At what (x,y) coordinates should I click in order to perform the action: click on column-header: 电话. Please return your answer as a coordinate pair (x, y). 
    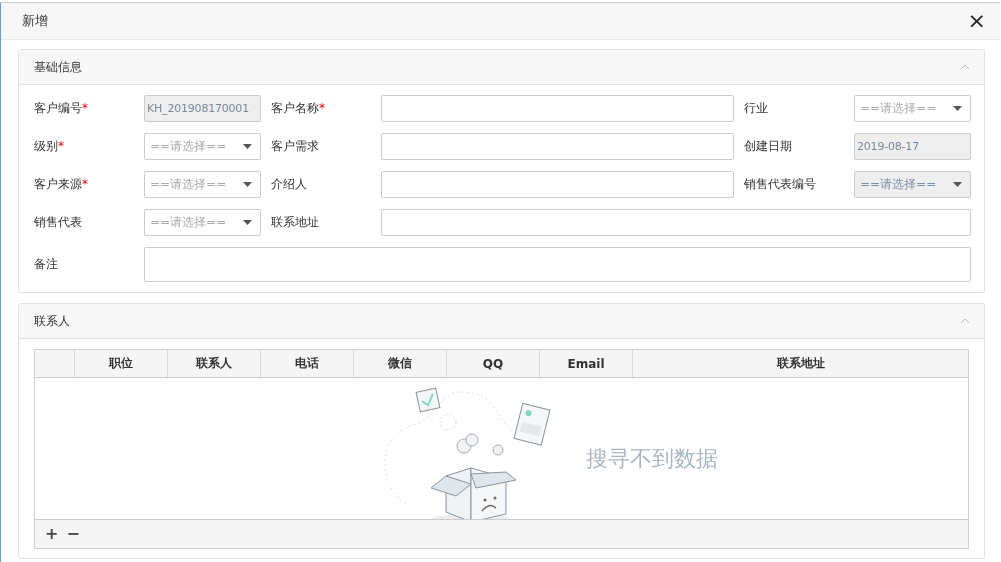
    Looking at the image, I should click on (307, 363).